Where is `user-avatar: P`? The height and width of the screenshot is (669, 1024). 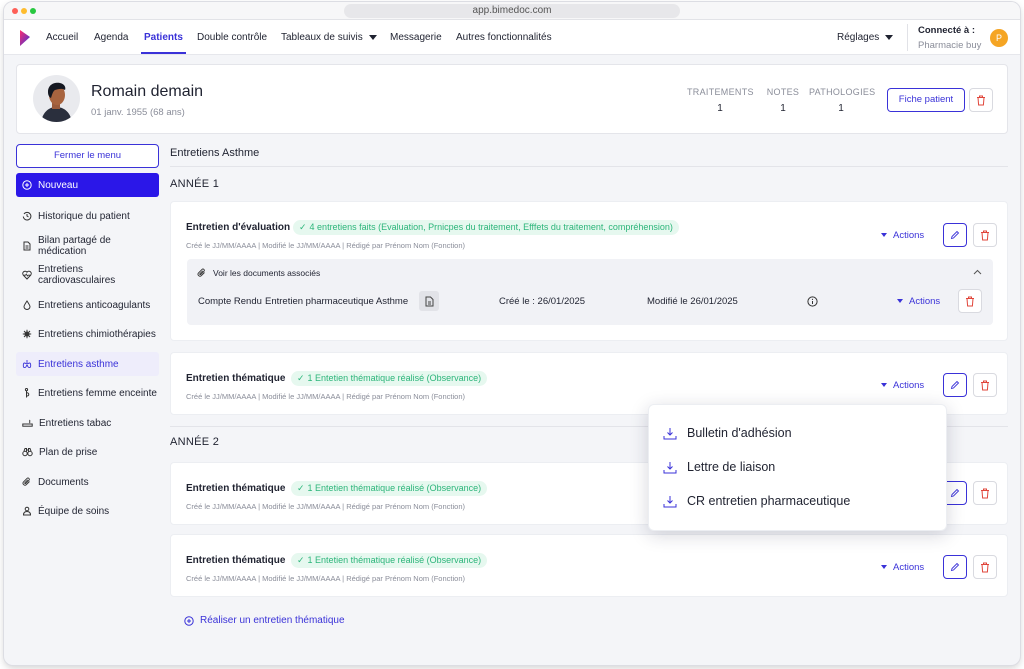
user-avatar: P is located at coordinates (999, 38).